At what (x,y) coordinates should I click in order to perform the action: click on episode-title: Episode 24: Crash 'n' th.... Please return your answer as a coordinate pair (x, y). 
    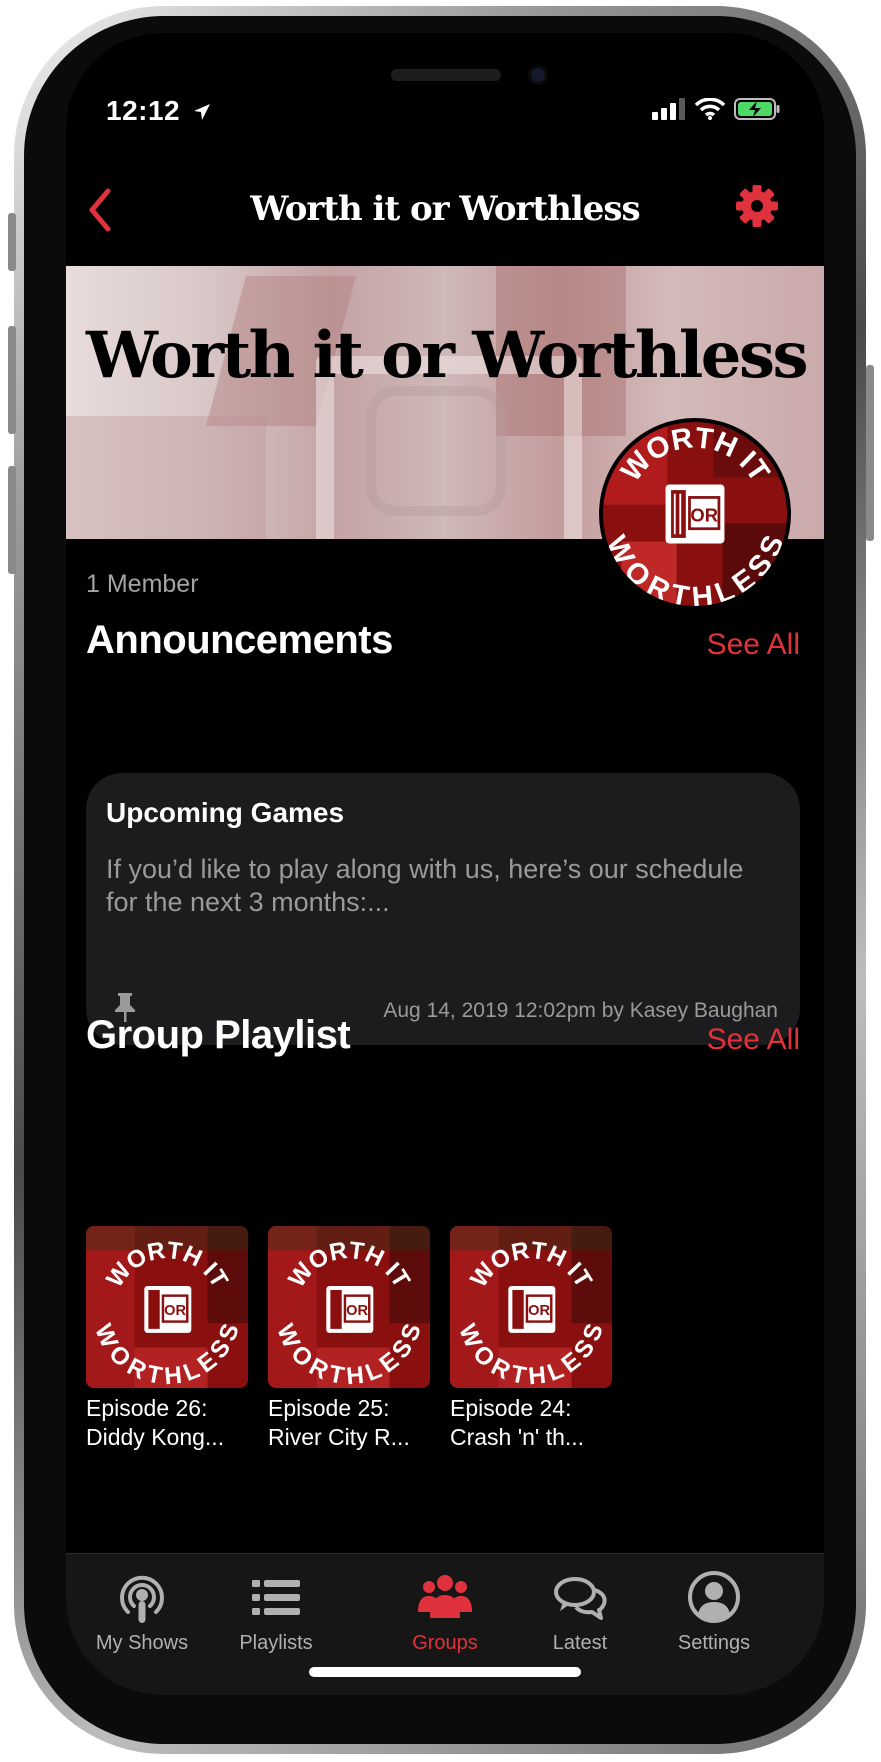
    Looking at the image, I should click on (531, 1423).